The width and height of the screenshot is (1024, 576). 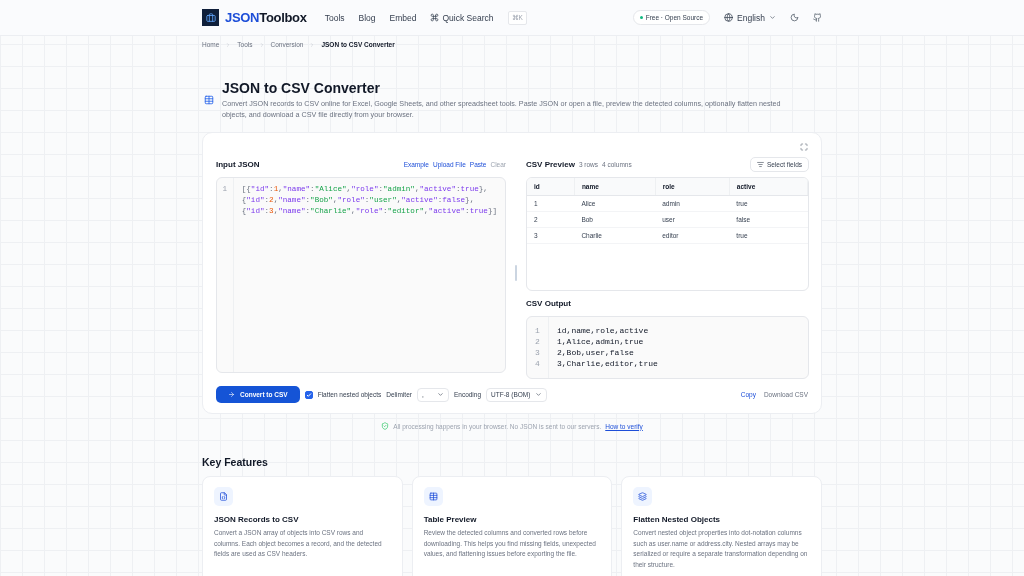 What do you see at coordinates (607, 363) in the screenshot?
I see `code-line: 3,Charlie,editor,true` at bounding box center [607, 363].